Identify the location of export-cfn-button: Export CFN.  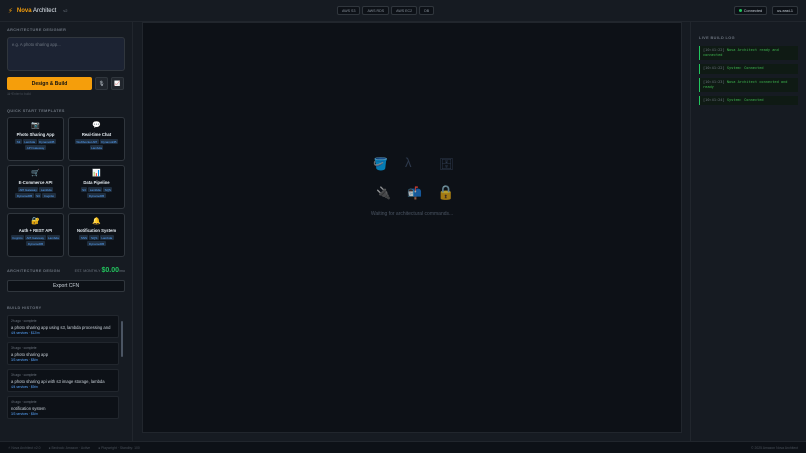
(66, 286).